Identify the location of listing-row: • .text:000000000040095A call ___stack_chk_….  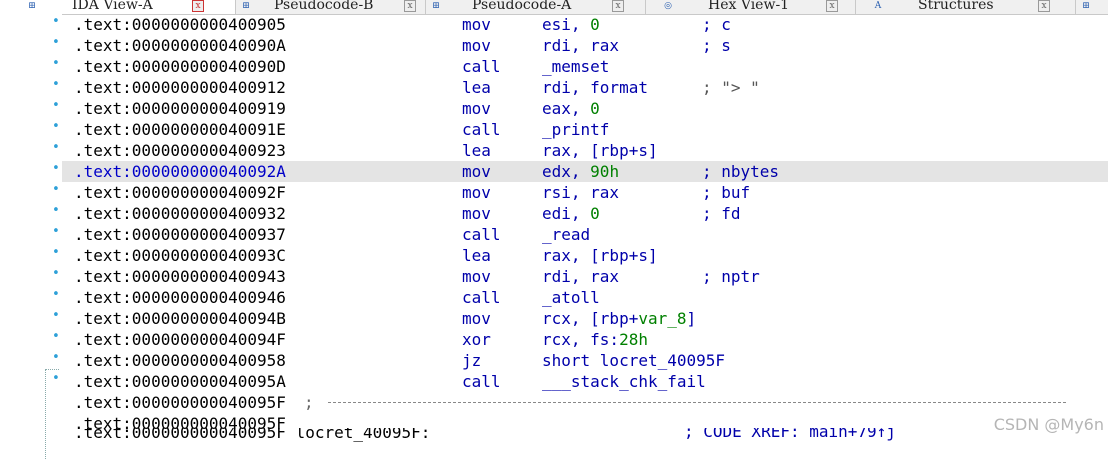
(580, 381).